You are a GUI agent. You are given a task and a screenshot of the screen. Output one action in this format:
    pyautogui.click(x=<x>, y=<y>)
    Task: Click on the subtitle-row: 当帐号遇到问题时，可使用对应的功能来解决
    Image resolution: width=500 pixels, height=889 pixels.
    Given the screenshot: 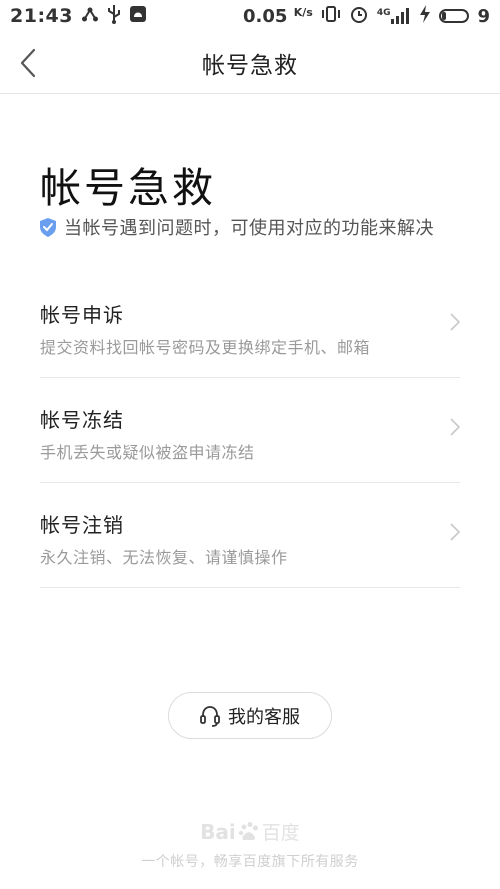 What is the action you would take?
    pyautogui.click(x=237, y=227)
    